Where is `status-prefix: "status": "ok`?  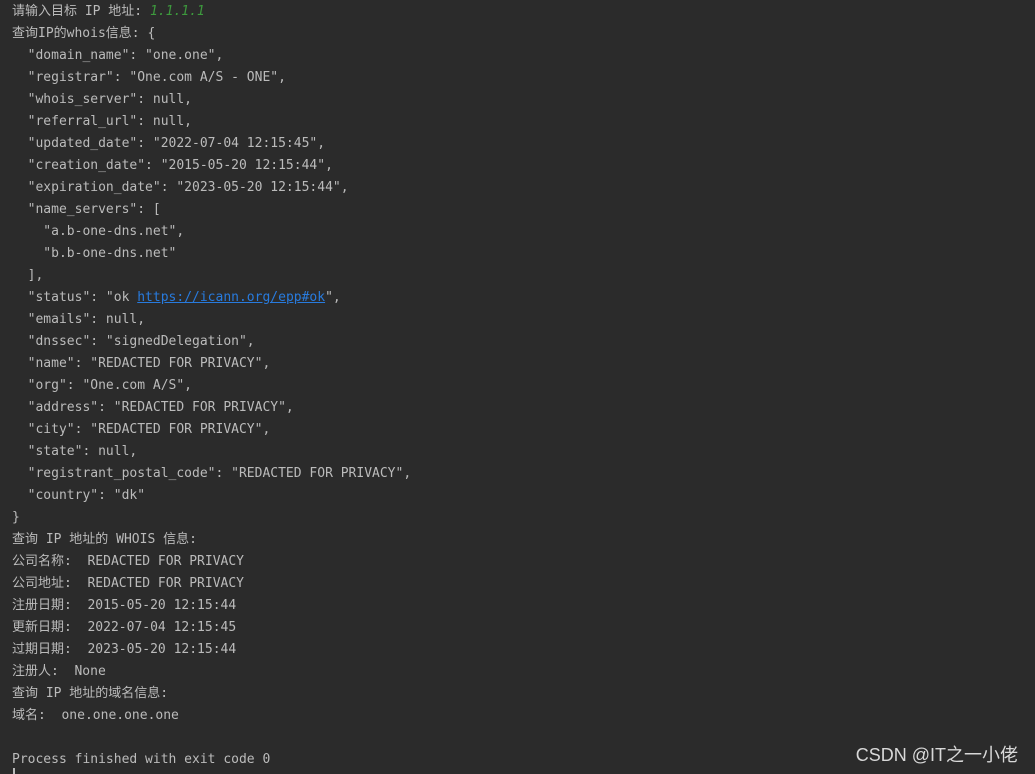 status-prefix: "status": "ok is located at coordinates (75, 297).